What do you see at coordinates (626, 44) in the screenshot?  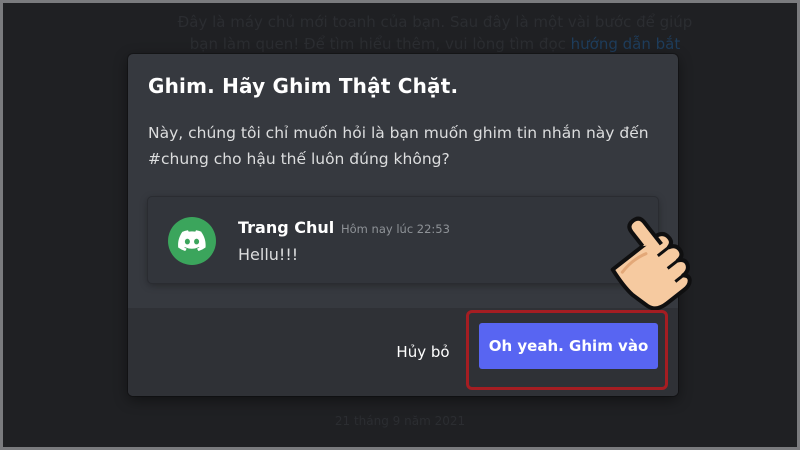 I see `guide-link: hướng dẫn bắt` at bounding box center [626, 44].